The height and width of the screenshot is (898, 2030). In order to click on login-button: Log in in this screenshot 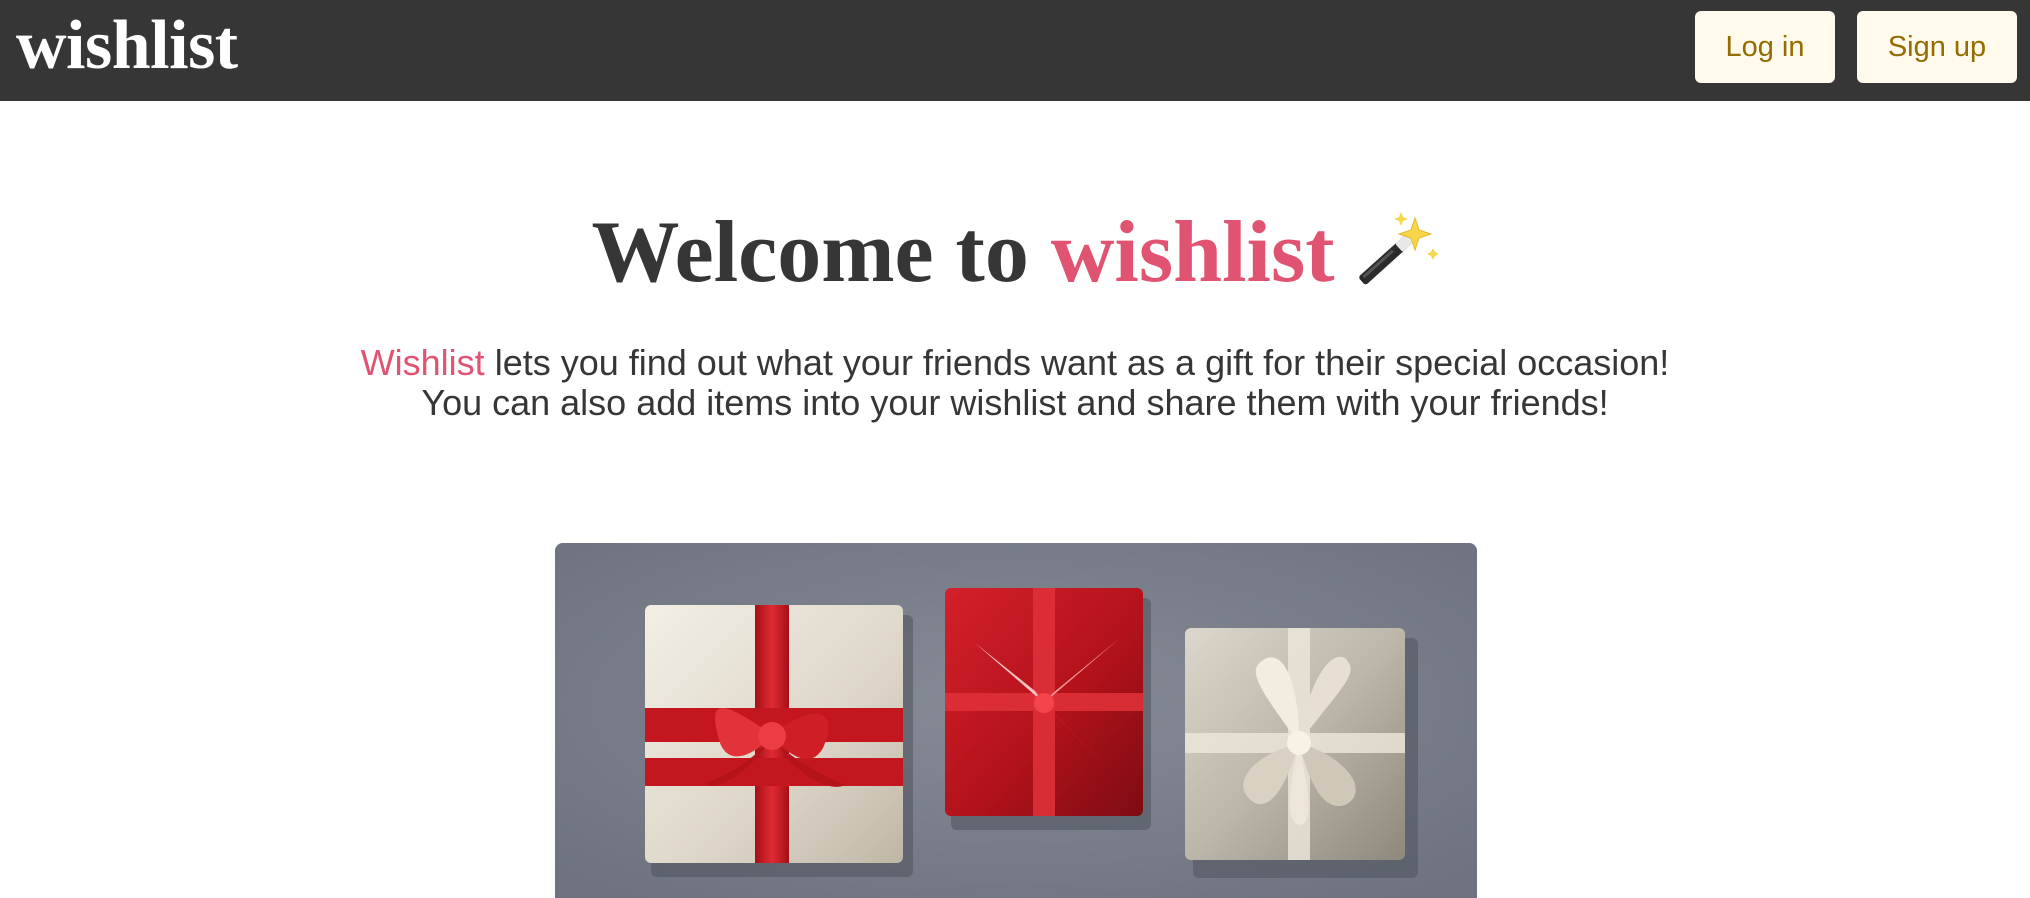, I will do `click(1765, 47)`.